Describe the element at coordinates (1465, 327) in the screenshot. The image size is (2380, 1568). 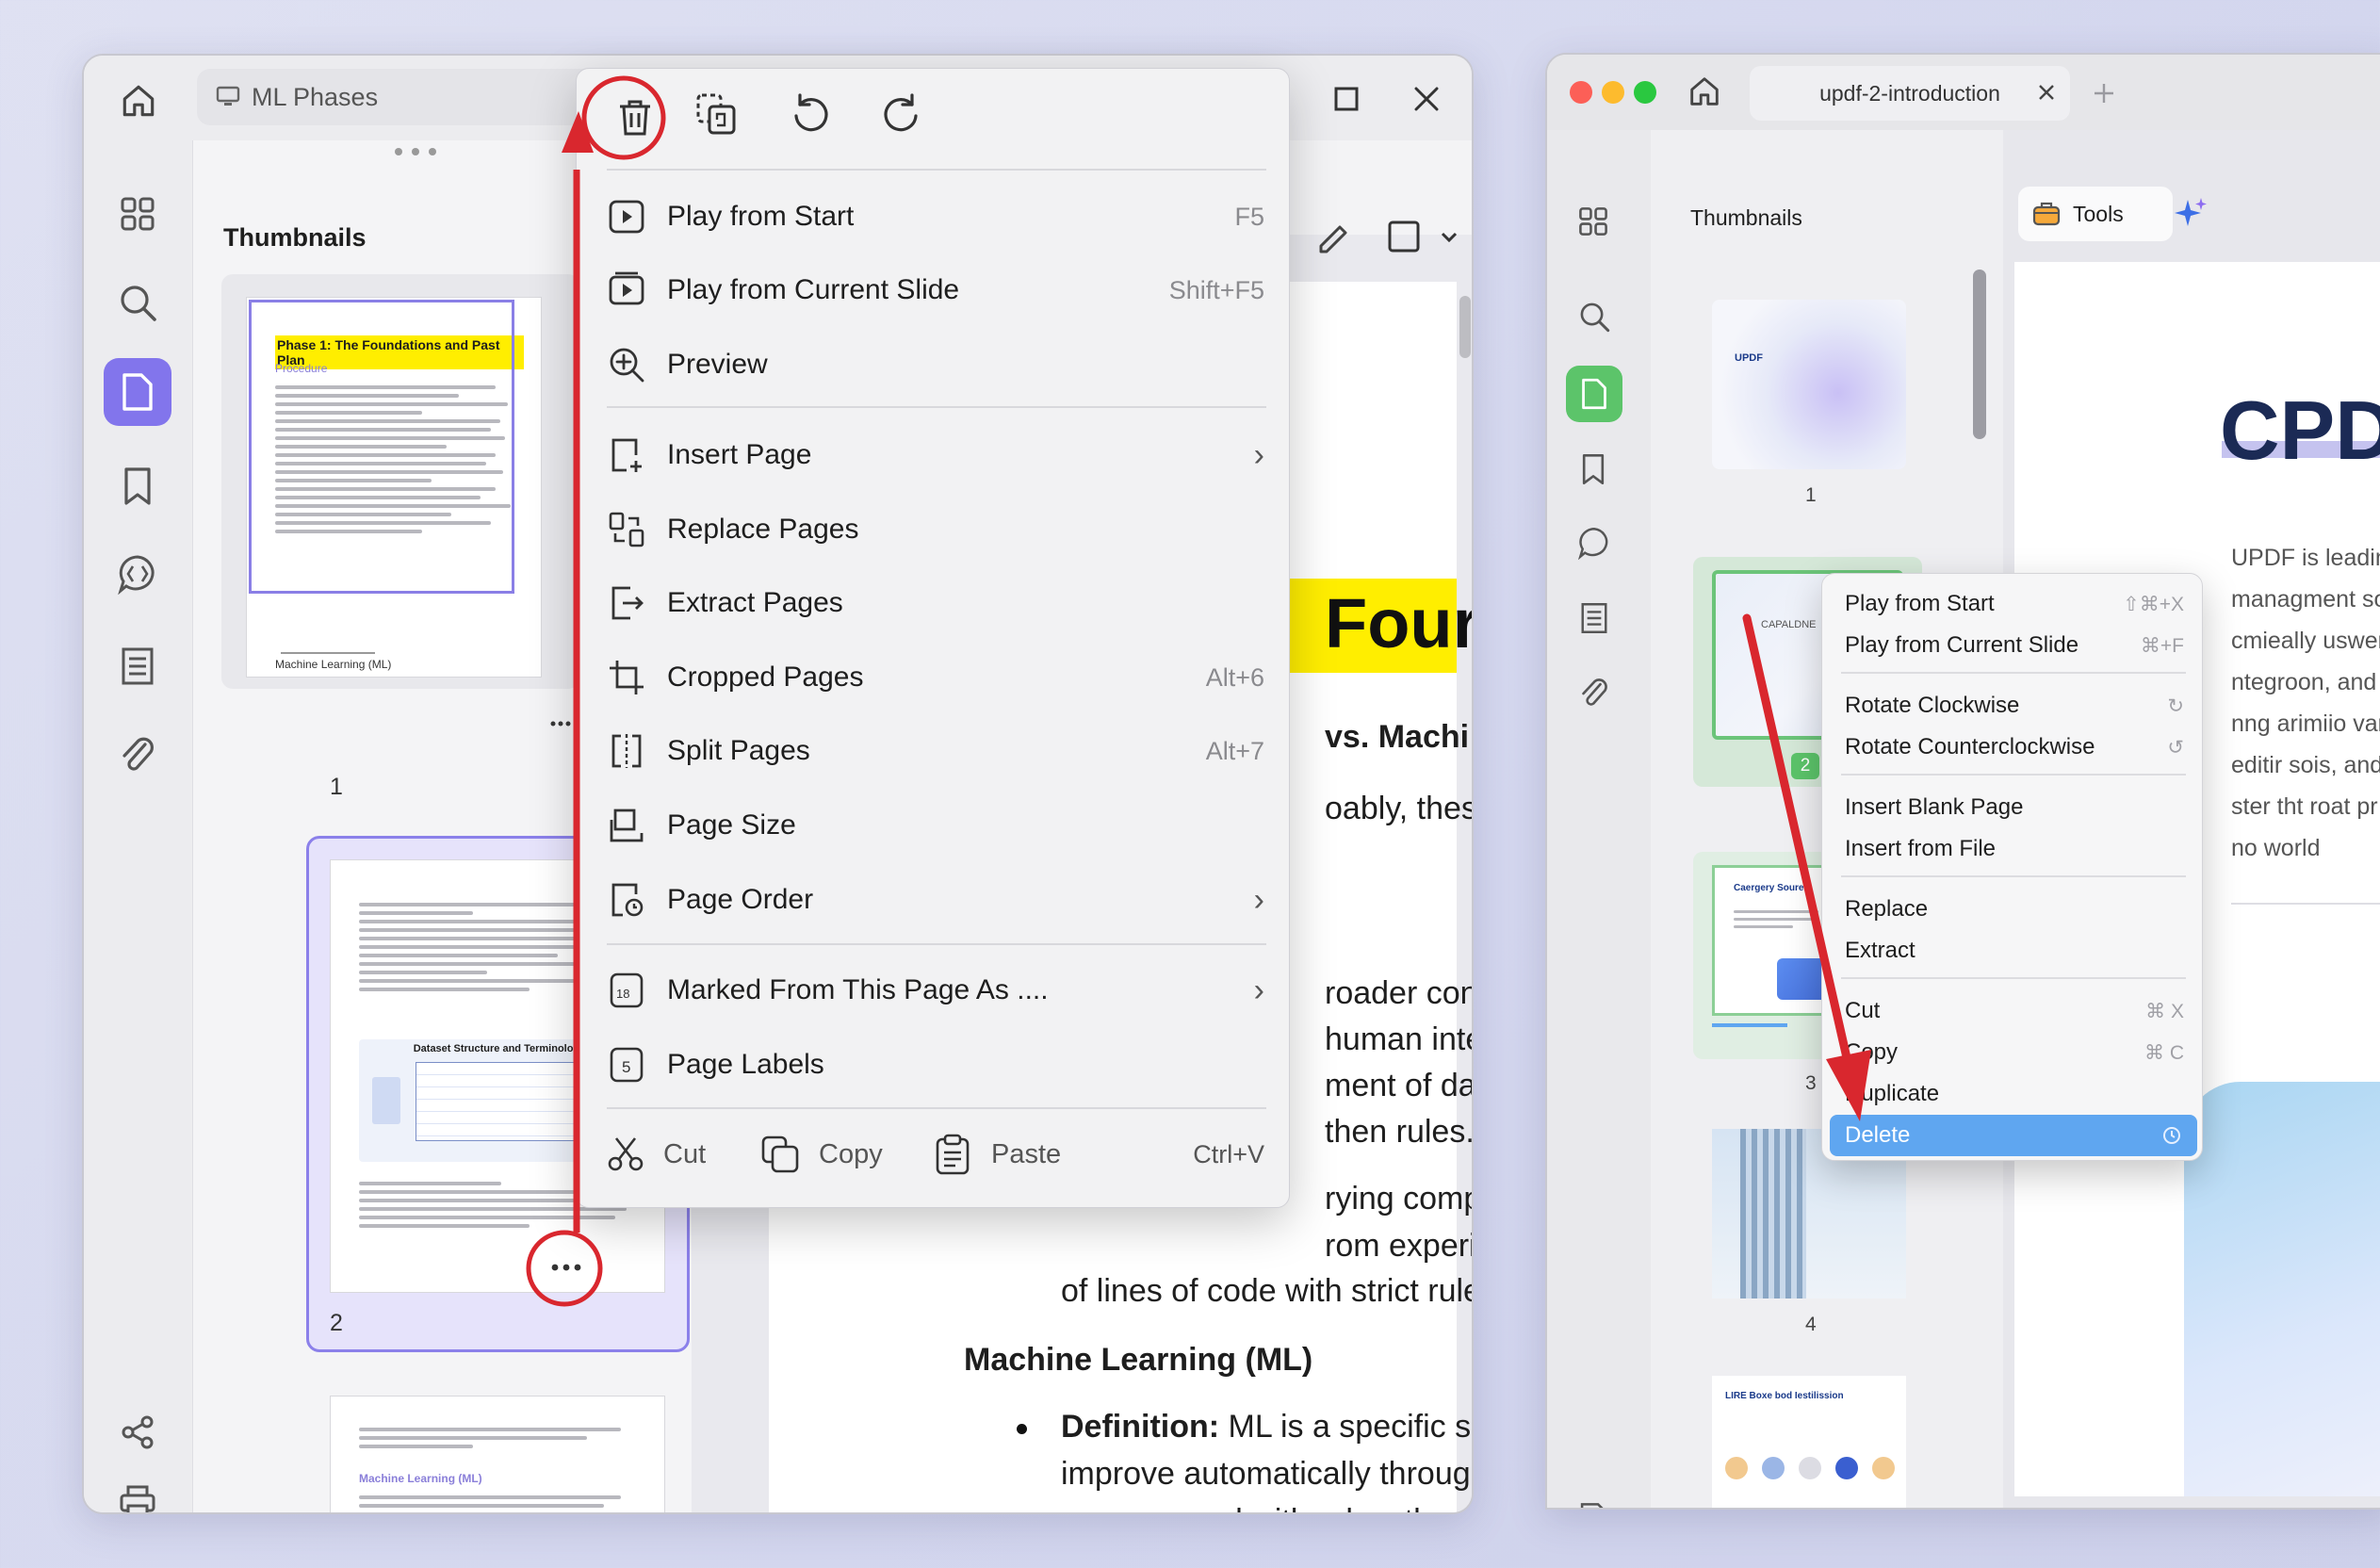
I see `scrollbar` at that location.